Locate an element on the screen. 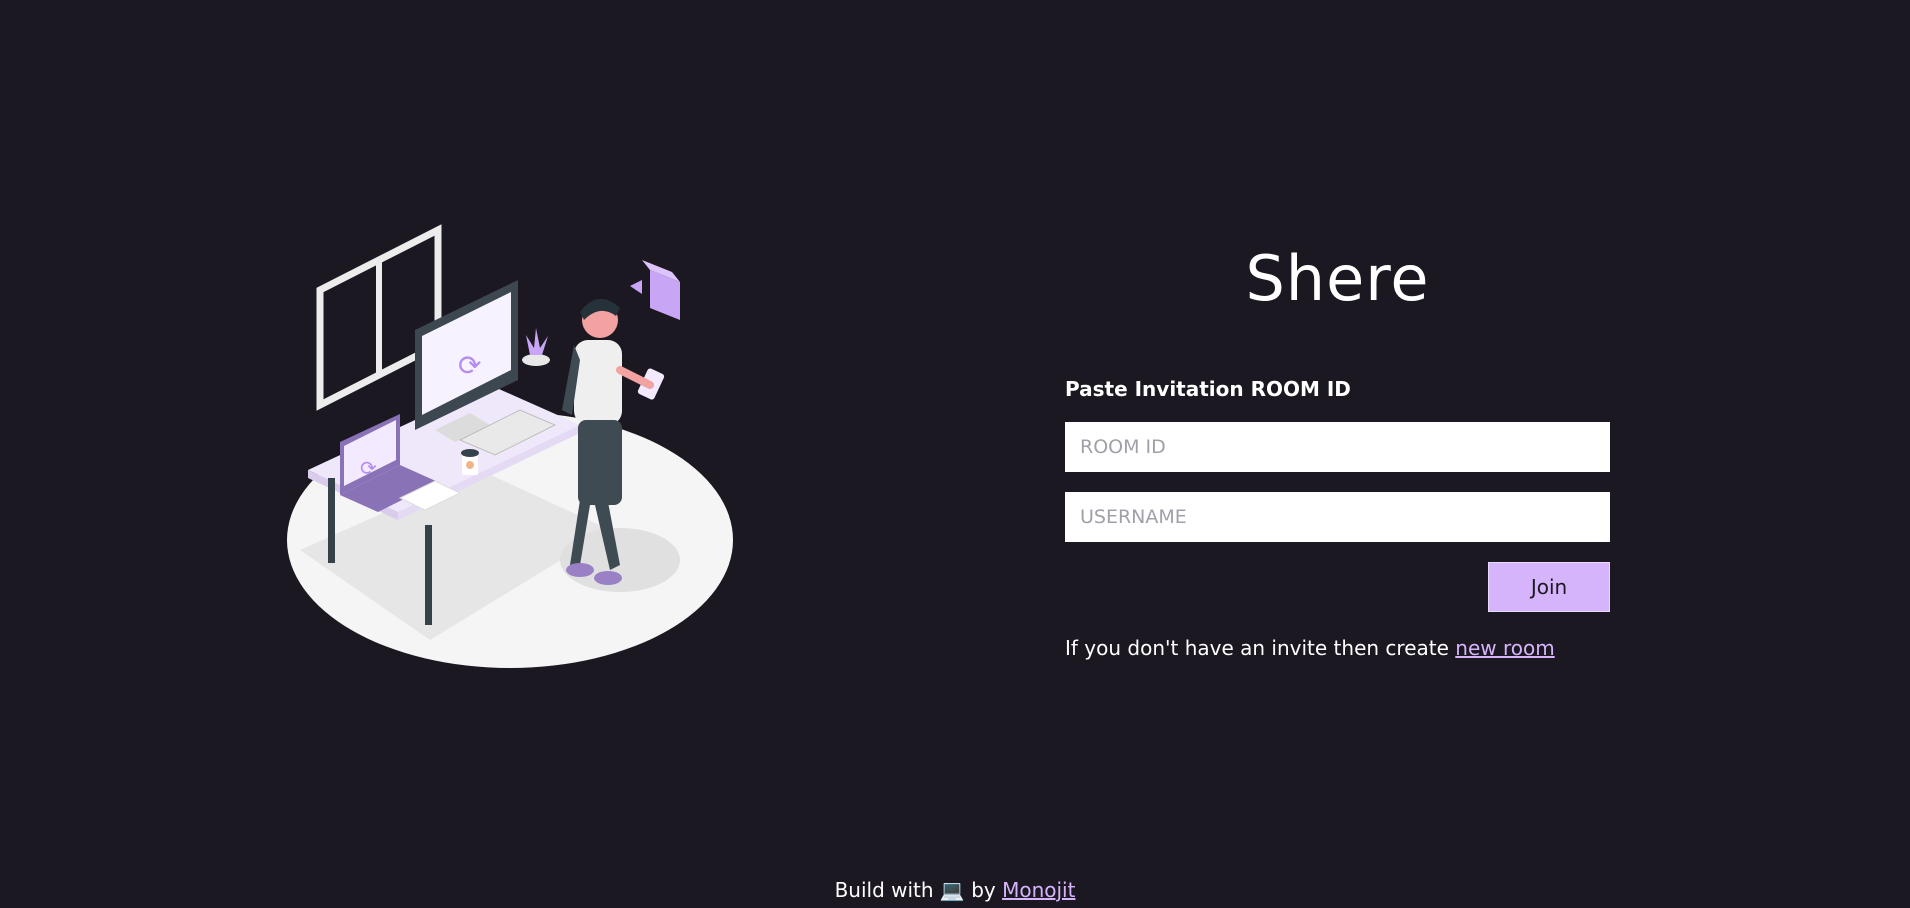 The width and height of the screenshot is (1910, 908). laptop-icon: 💻 is located at coordinates (952, 890).